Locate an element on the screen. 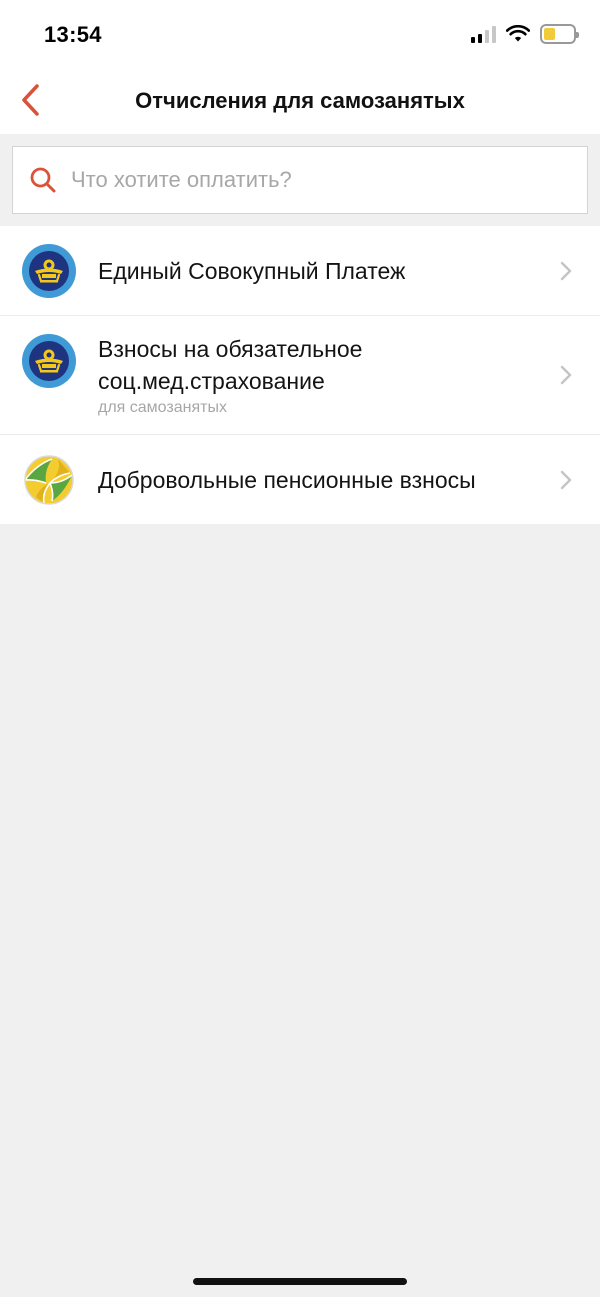 Image resolution: width=600 pixels, height=1297 pixels. pension-fund-logo-icon is located at coordinates (49, 479).